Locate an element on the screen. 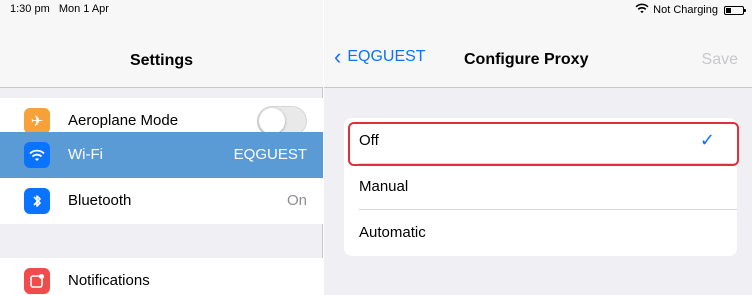 Image resolution: width=752 pixels, height=295 pixels. sidebar-item-label: Wi-Fi is located at coordinates (85, 154).